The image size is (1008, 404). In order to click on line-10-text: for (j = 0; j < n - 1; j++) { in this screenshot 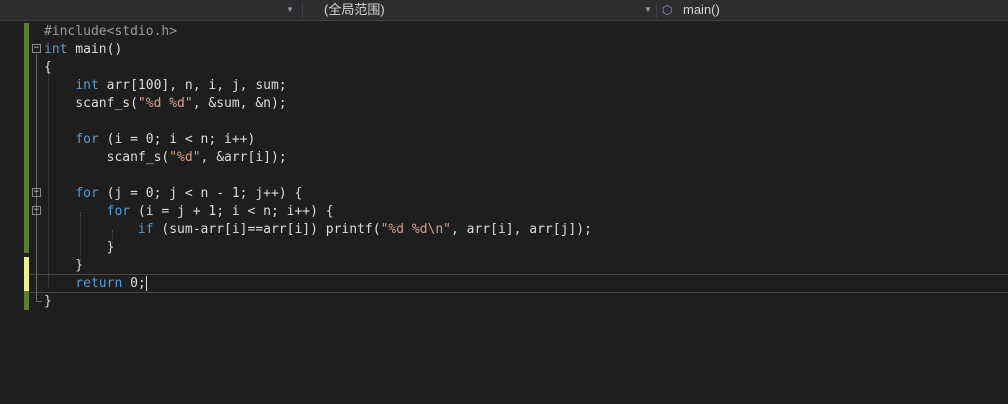, I will do `click(189, 193)`.